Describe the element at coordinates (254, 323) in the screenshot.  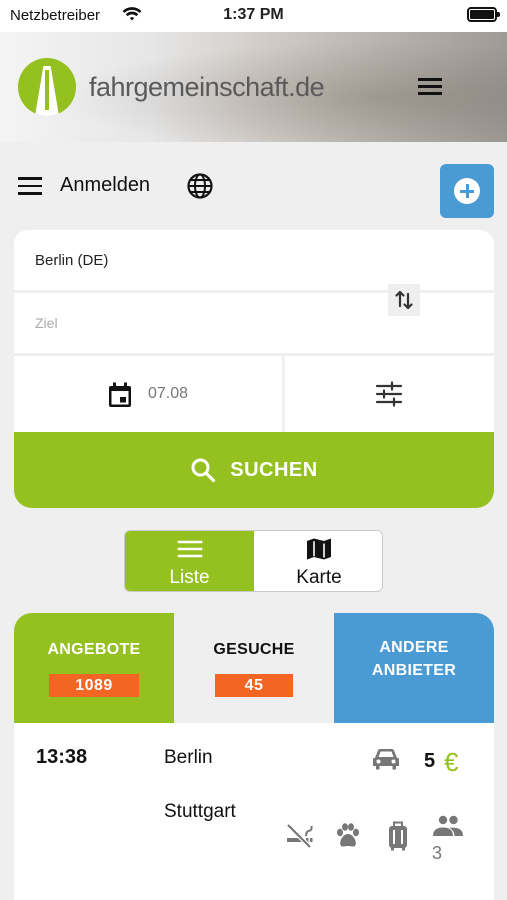
I see `destination-field: Ziel` at that location.